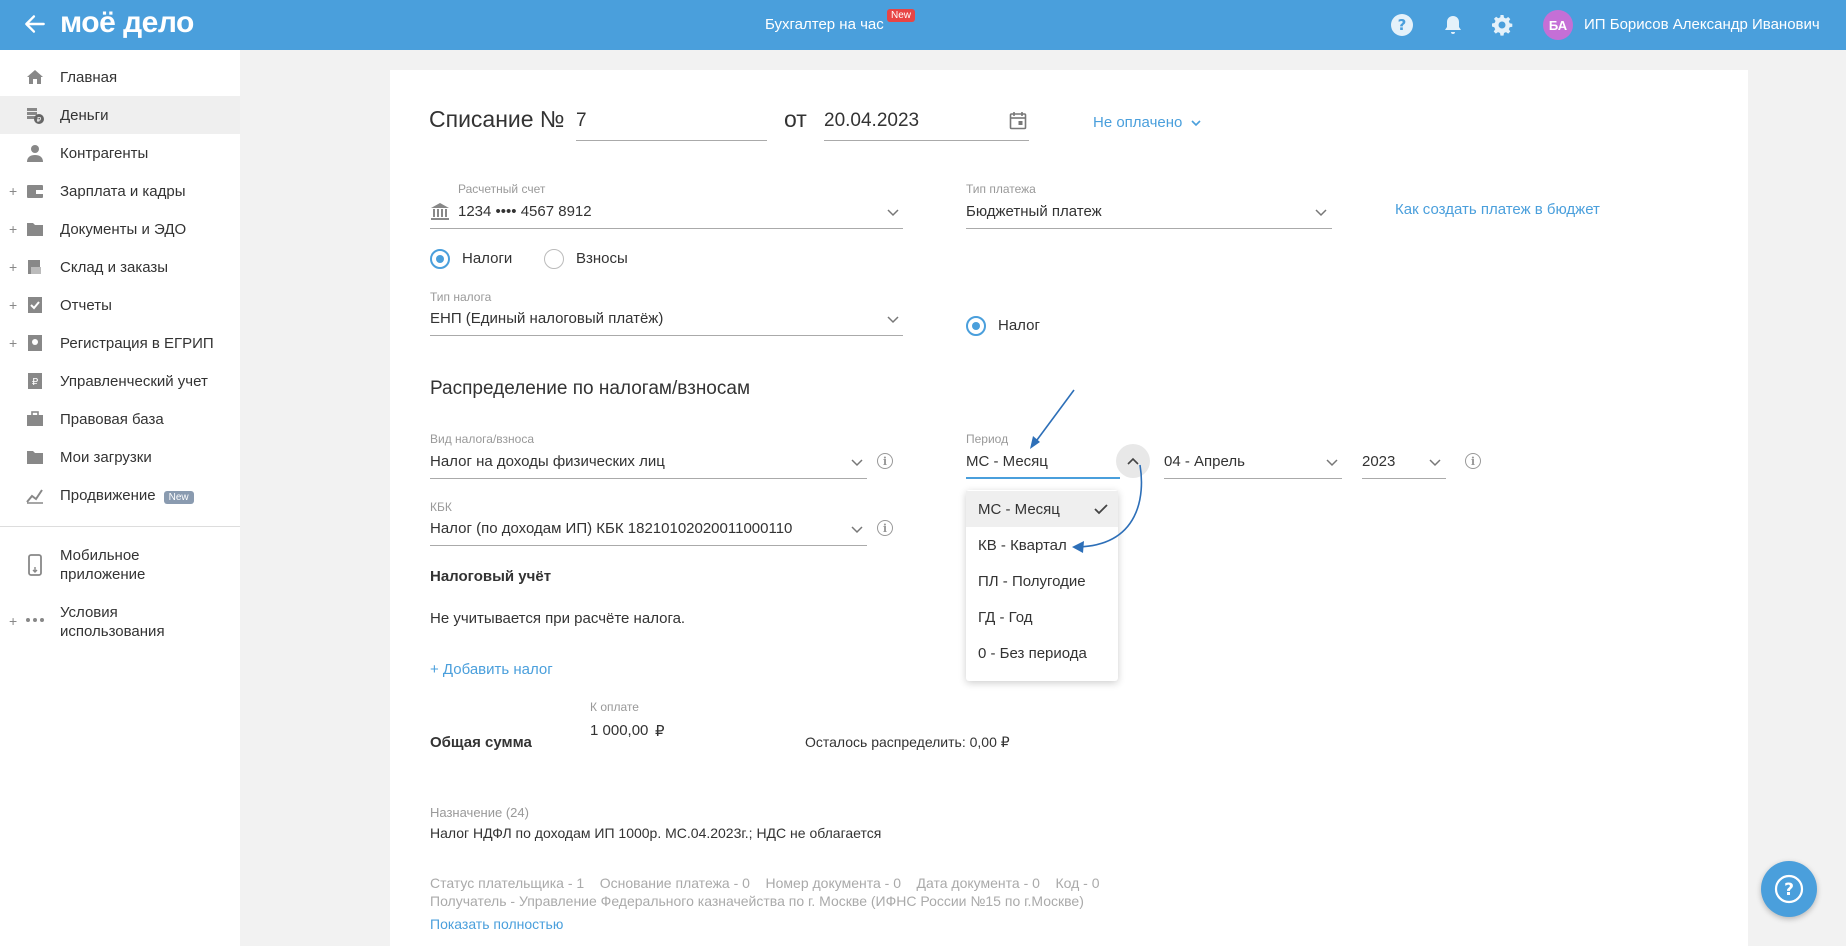  Describe the element at coordinates (34, 496) in the screenshot. I see `chart-up-icon` at that location.